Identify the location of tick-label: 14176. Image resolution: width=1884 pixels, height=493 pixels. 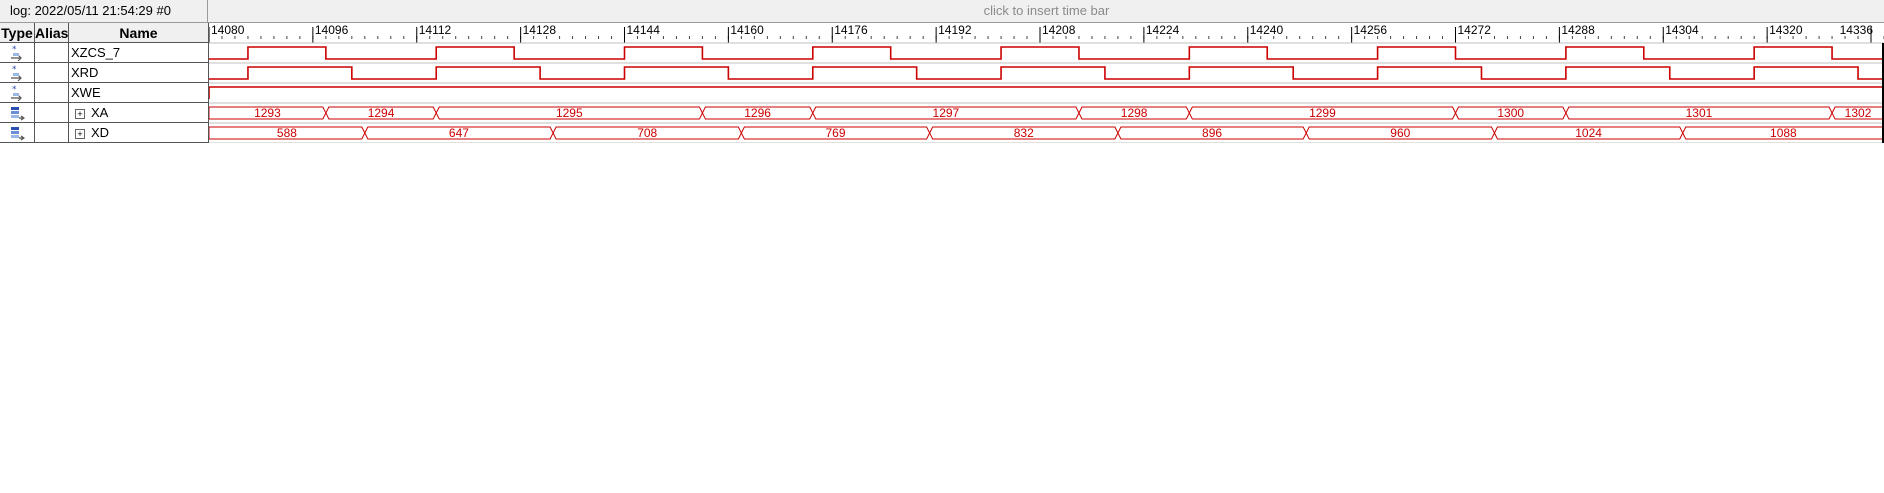
(851, 30).